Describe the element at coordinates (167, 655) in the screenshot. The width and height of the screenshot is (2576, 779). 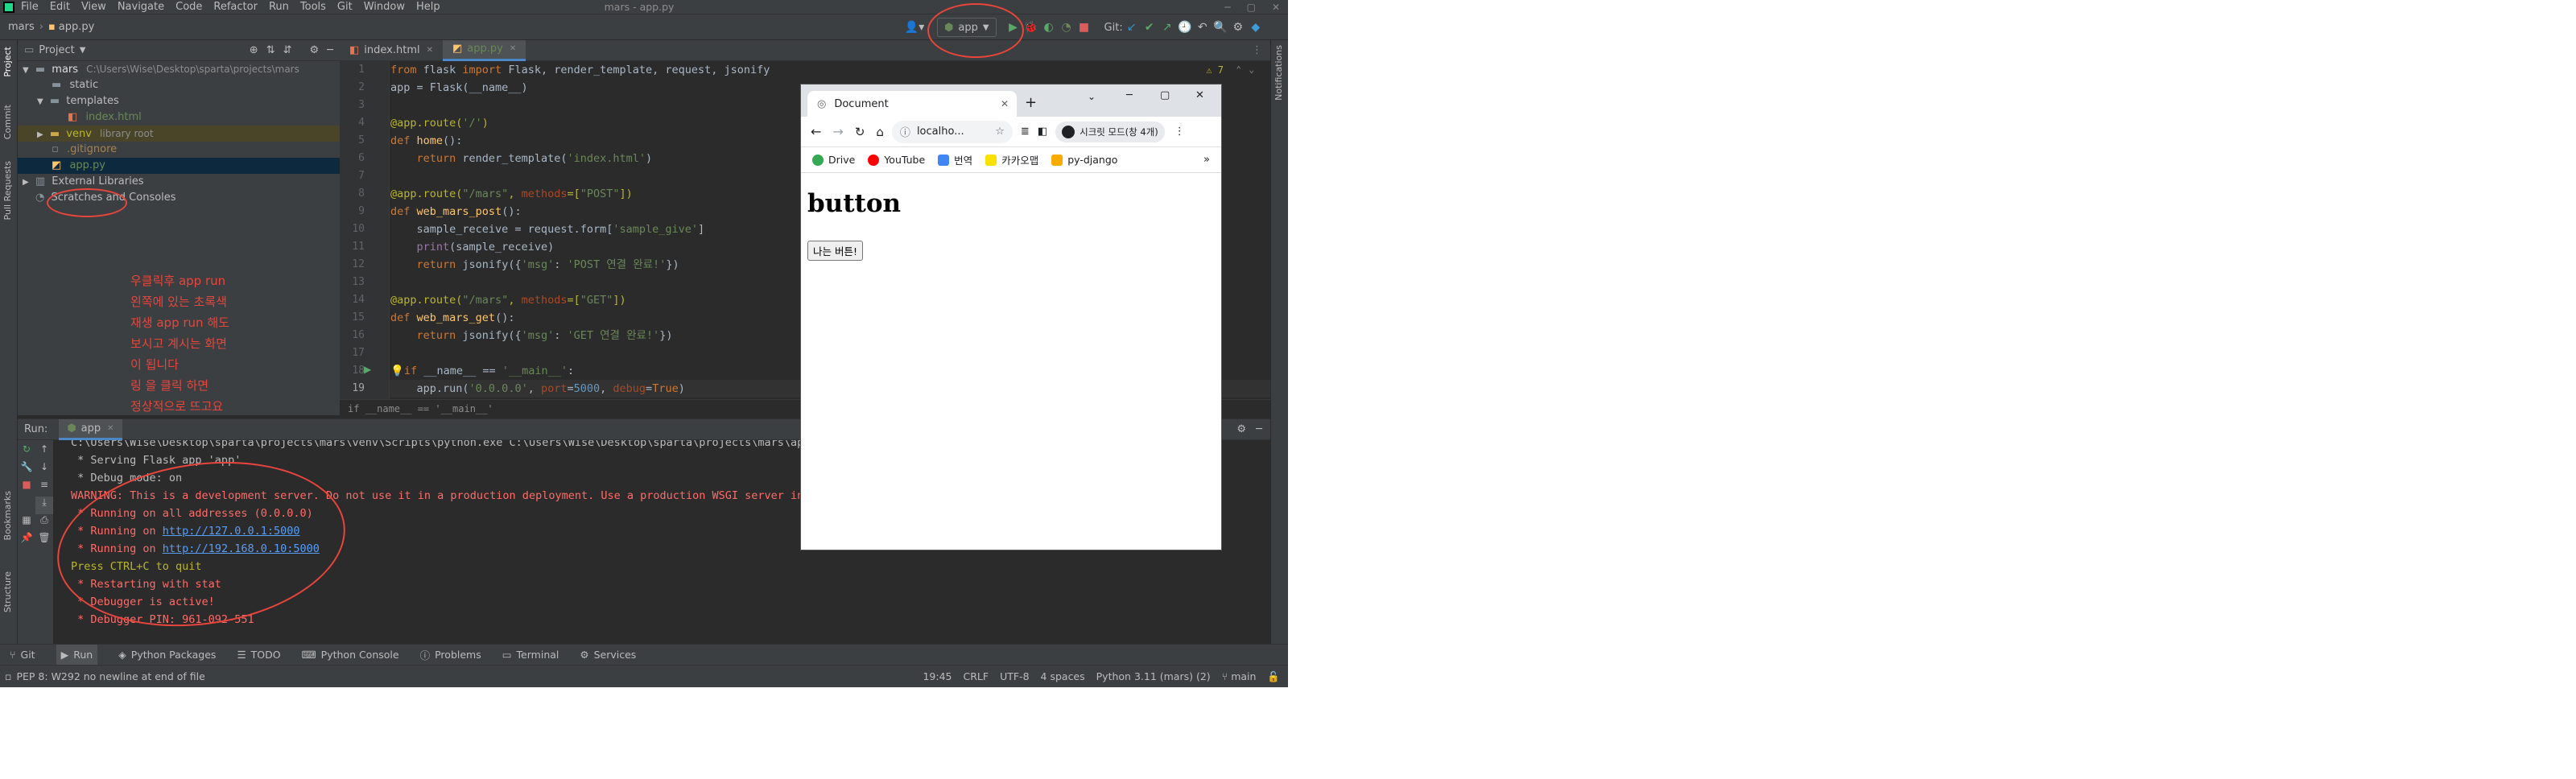
I see `tool-tab-python-packages: ◈ Python Packages` at that location.